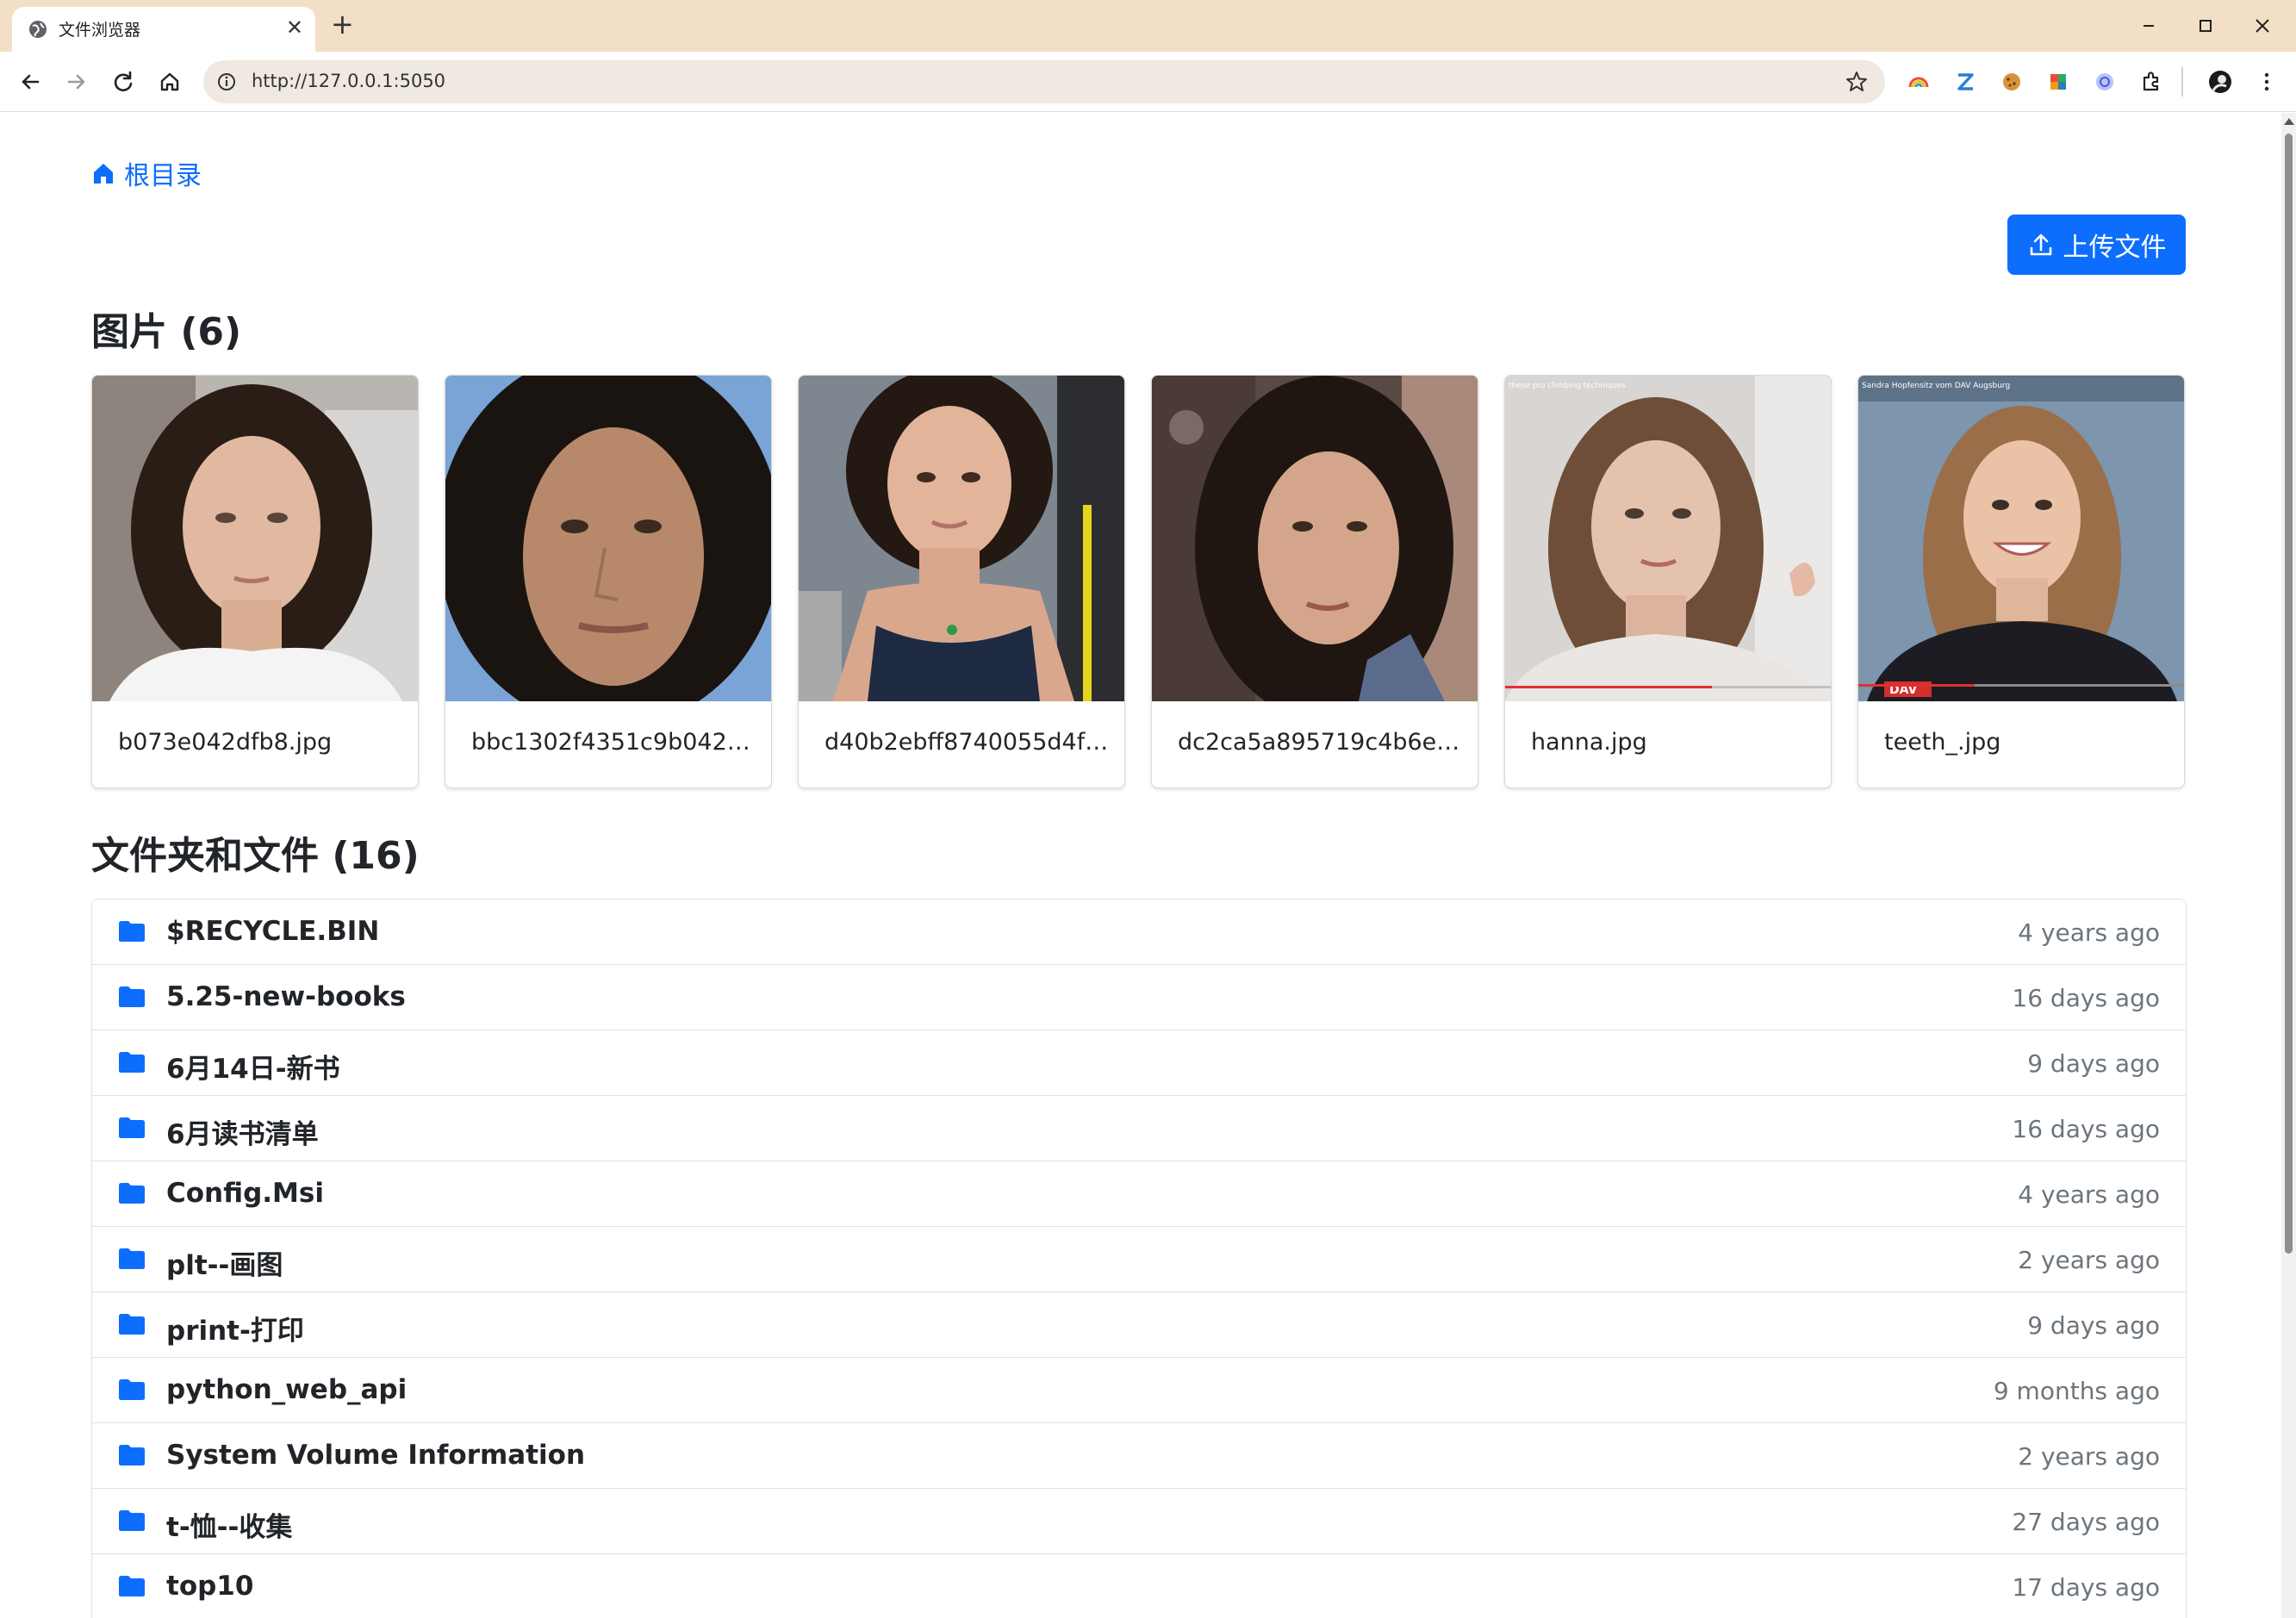 This screenshot has width=2296, height=1618. What do you see at coordinates (2182, 82) in the screenshot?
I see `toolbar-divider` at bounding box center [2182, 82].